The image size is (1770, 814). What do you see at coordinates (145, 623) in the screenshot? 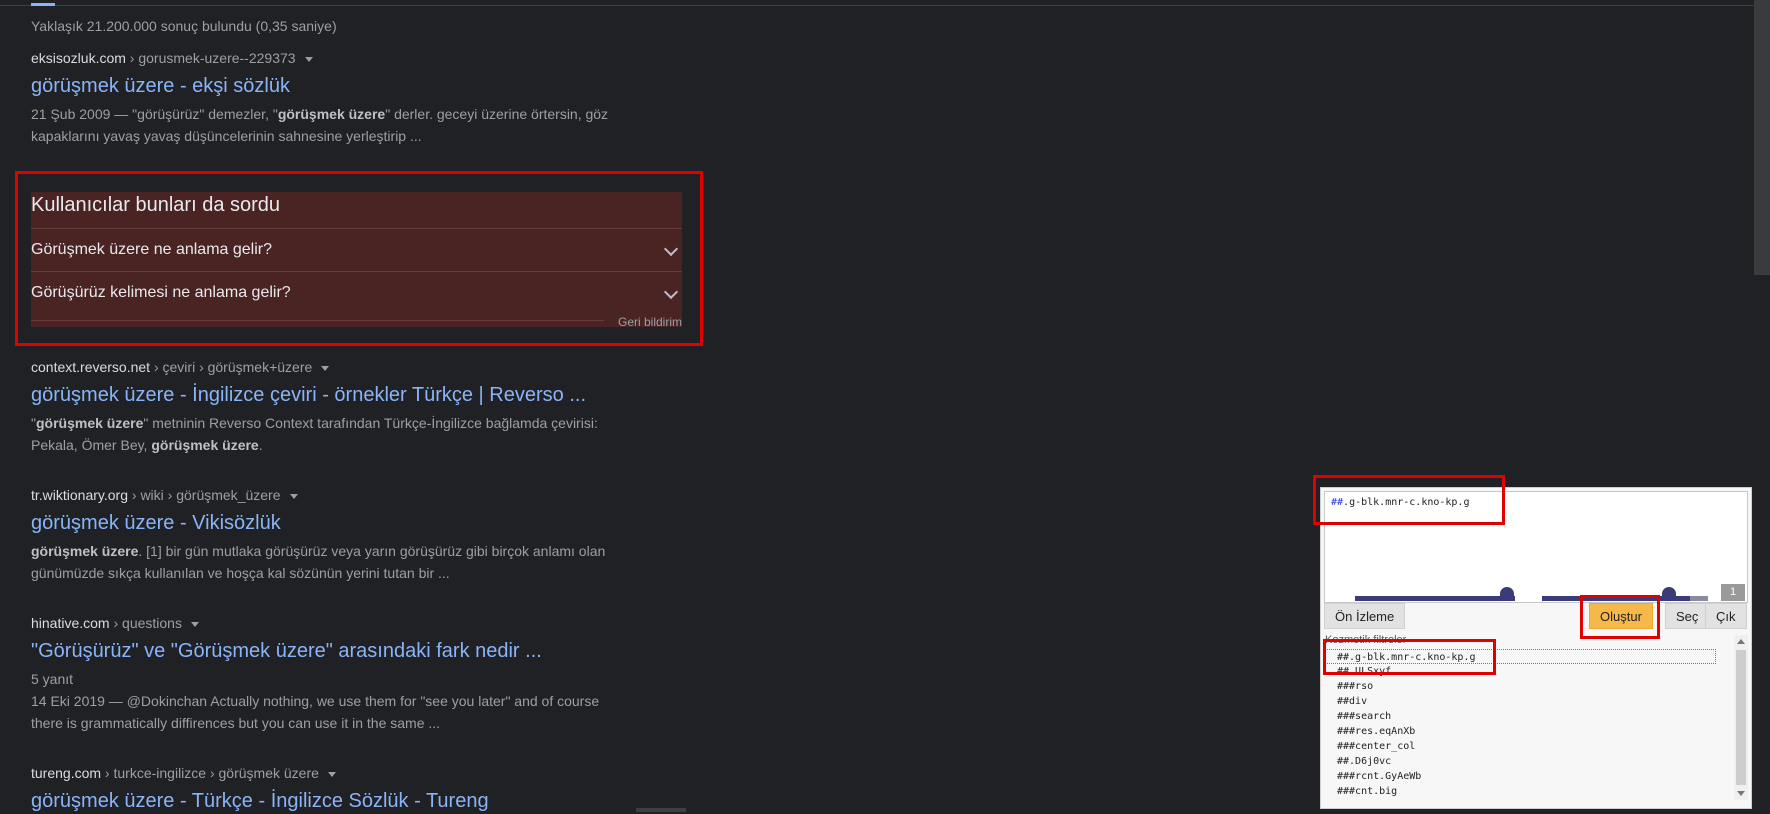
I see `result-path: › questions` at bounding box center [145, 623].